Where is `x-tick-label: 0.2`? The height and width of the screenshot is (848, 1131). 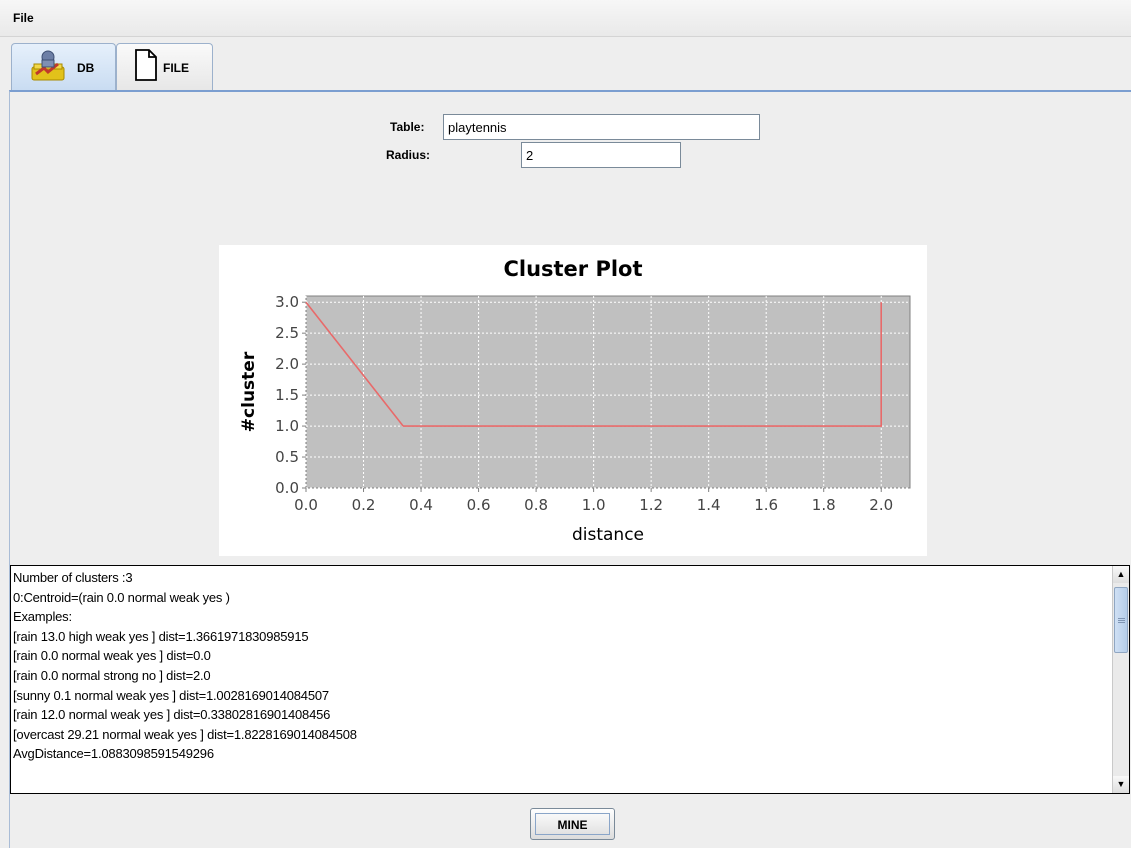
x-tick-label: 0.2 is located at coordinates (364, 505).